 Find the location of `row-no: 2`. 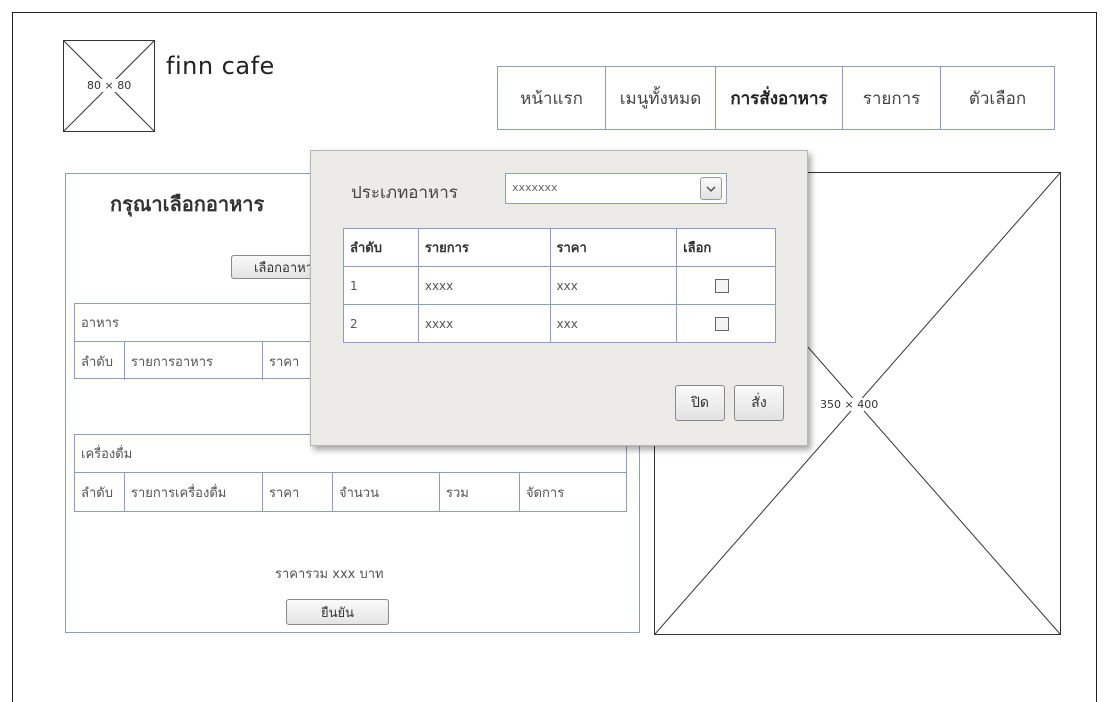

row-no: 2 is located at coordinates (381, 323).